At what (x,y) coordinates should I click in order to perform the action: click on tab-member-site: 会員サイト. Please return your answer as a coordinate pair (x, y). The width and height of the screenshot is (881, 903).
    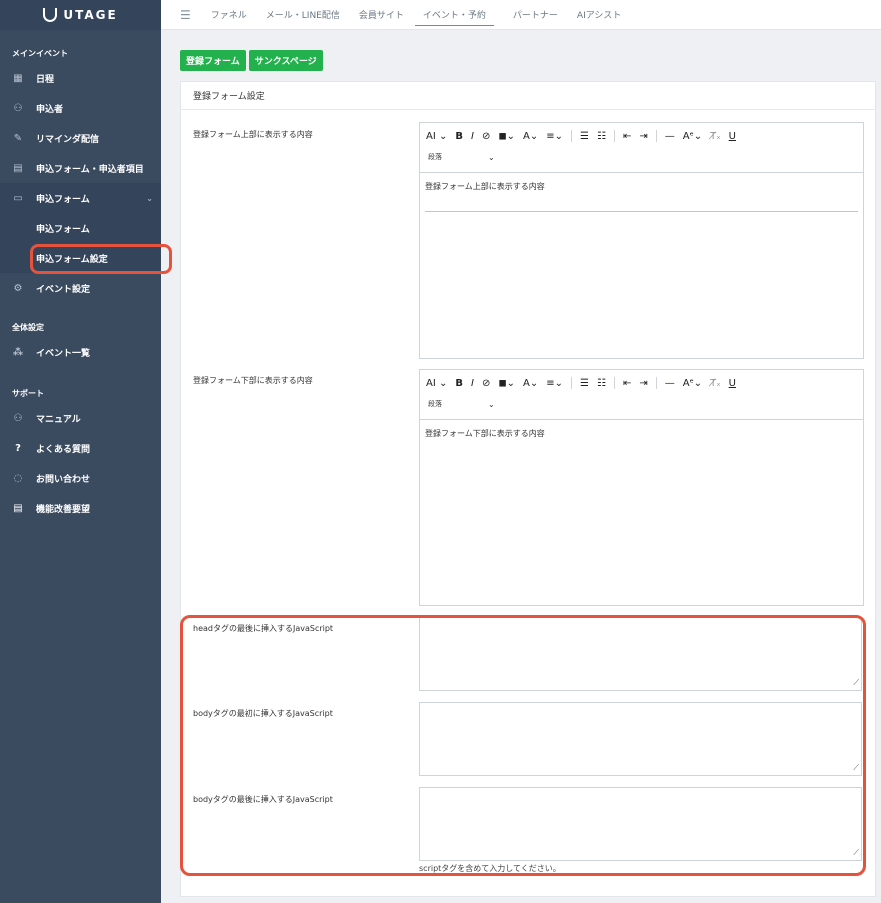
    Looking at the image, I should click on (381, 15).